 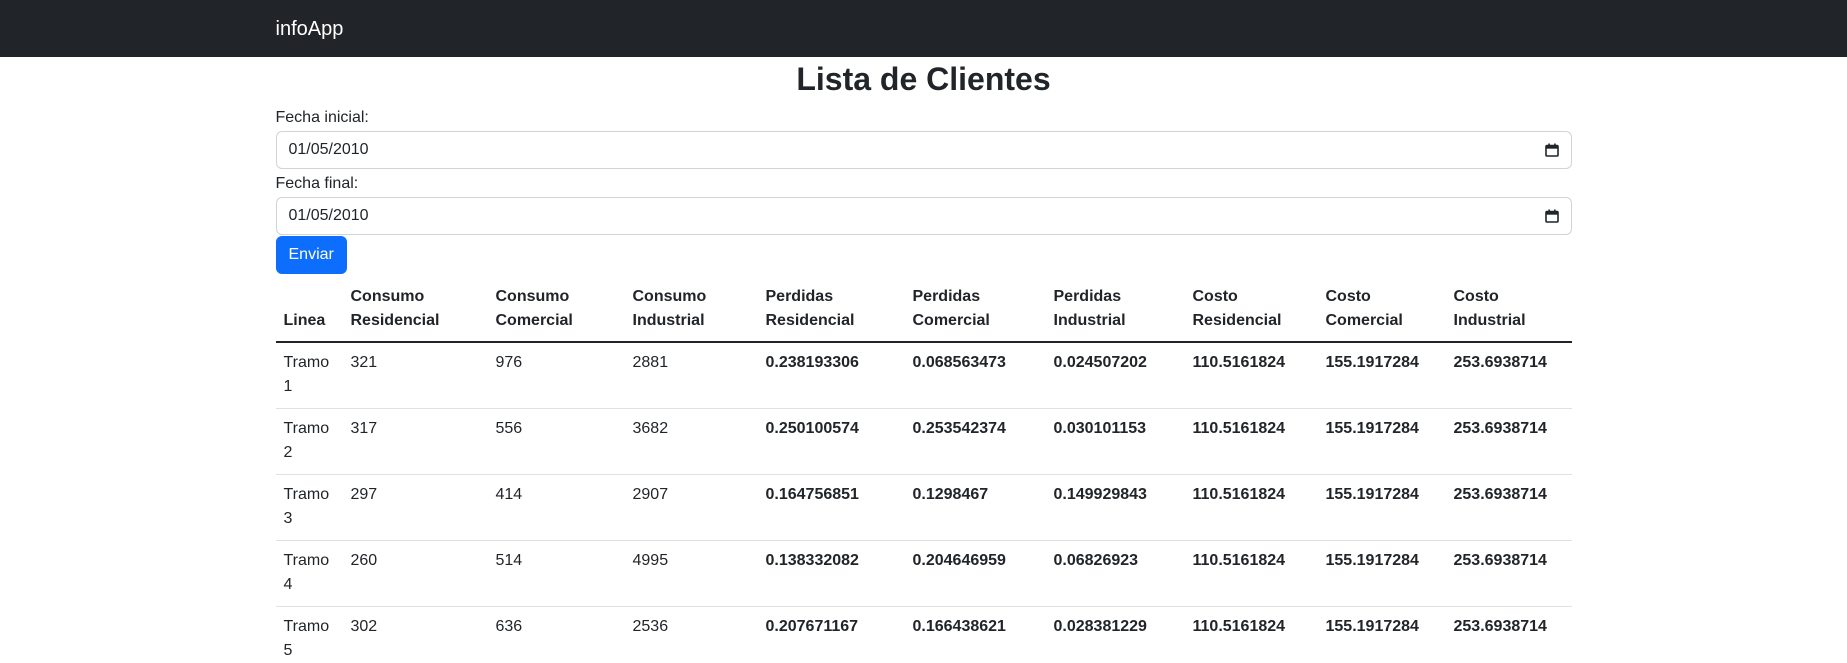 I want to click on cell-perdidas-comercial: 0.204646959, so click(x=975, y=573).